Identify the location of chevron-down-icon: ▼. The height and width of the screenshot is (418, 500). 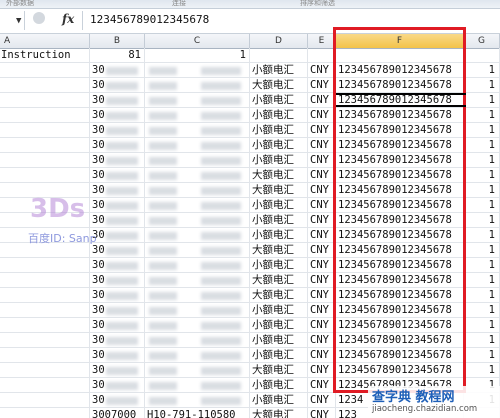
(18, 21).